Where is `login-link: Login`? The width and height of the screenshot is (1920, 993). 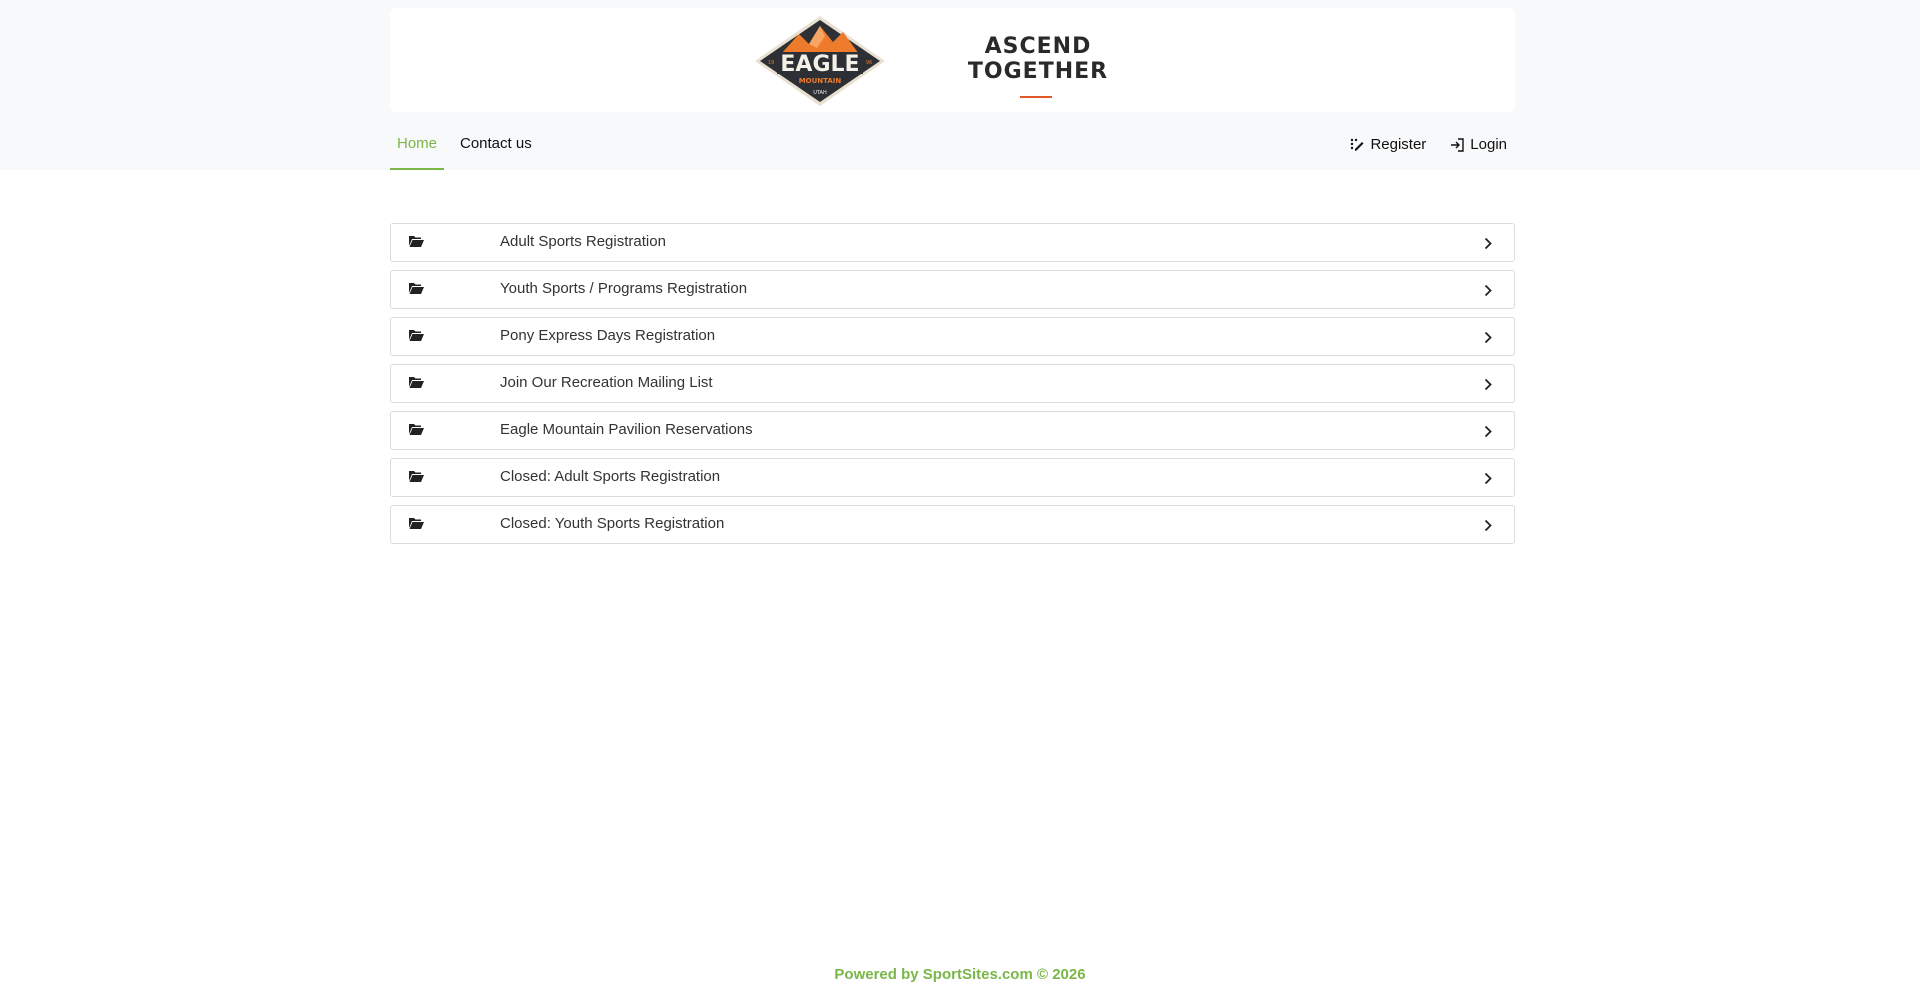
login-link: Login is located at coordinates (1478, 144).